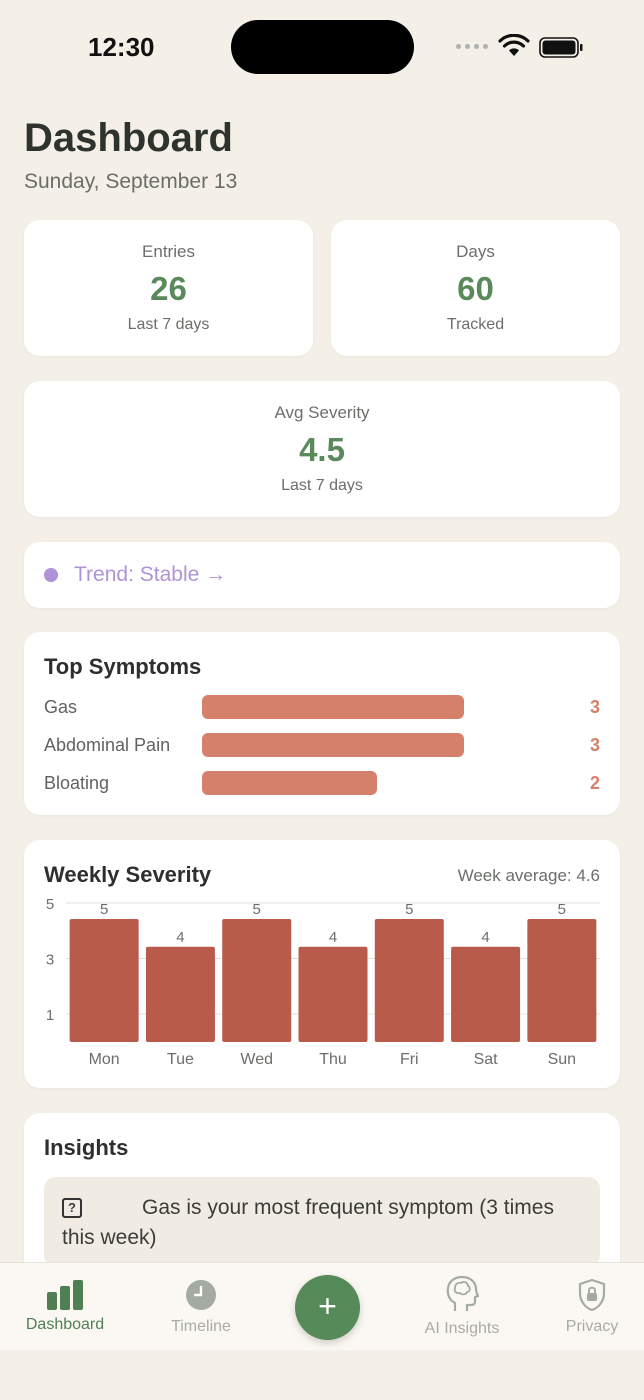  What do you see at coordinates (333, 1059) in the screenshot?
I see `x-tick-label: Thu` at bounding box center [333, 1059].